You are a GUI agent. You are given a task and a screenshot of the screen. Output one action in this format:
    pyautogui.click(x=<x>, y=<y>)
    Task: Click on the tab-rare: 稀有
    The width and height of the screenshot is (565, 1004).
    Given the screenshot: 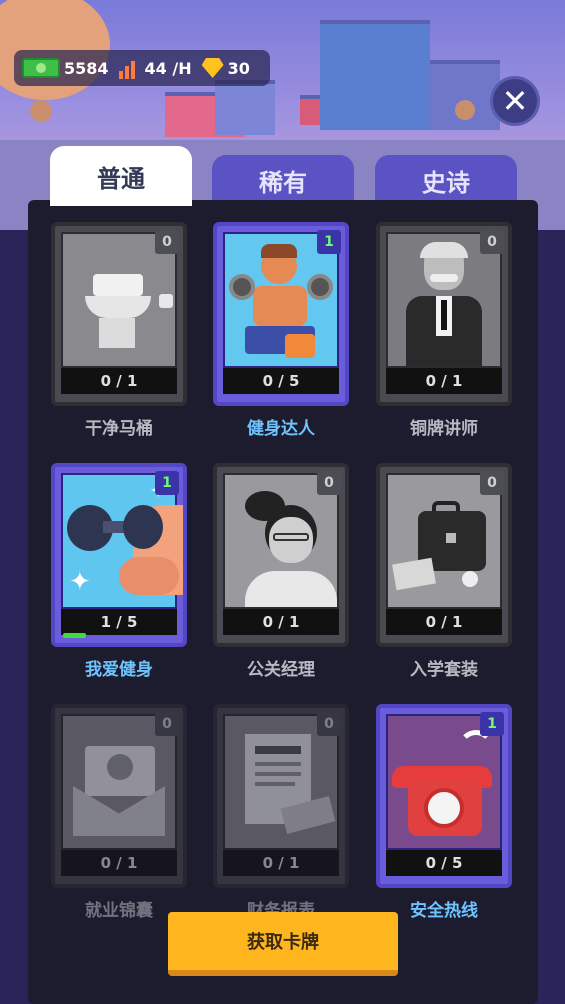 What is the action you would take?
    pyautogui.click(x=283, y=180)
    